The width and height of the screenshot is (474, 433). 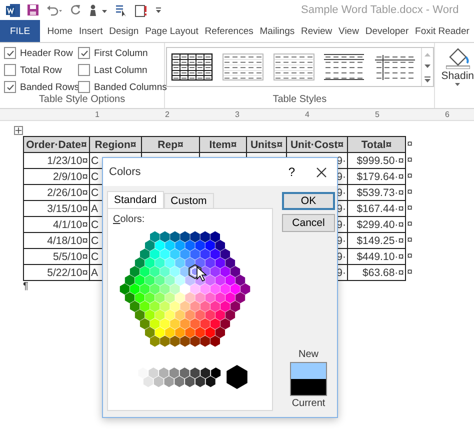 I want to click on ruler-number: 5, so click(x=377, y=114).